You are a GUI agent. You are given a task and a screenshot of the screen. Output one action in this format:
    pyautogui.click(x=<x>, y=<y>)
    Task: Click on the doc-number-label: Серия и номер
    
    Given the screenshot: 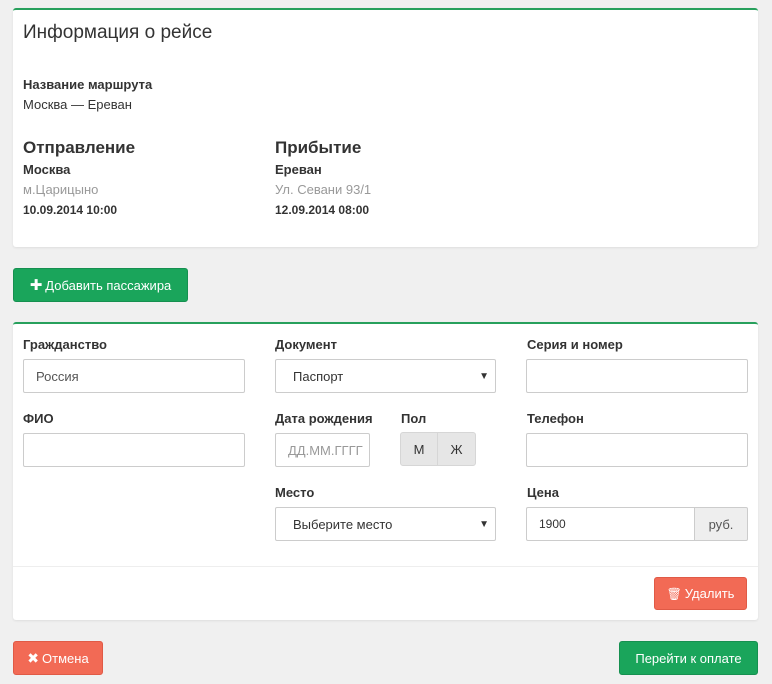 What is the action you would take?
    pyautogui.click(x=575, y=344)
    